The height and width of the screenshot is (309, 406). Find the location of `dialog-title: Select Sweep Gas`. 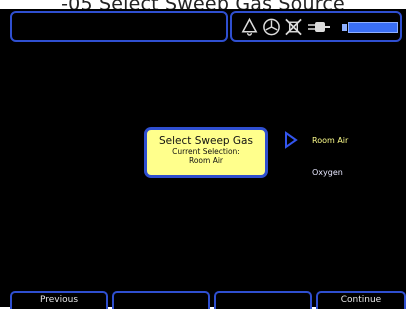

dialog-title: Select Sweep Gas is located at coordinates (206, 141).